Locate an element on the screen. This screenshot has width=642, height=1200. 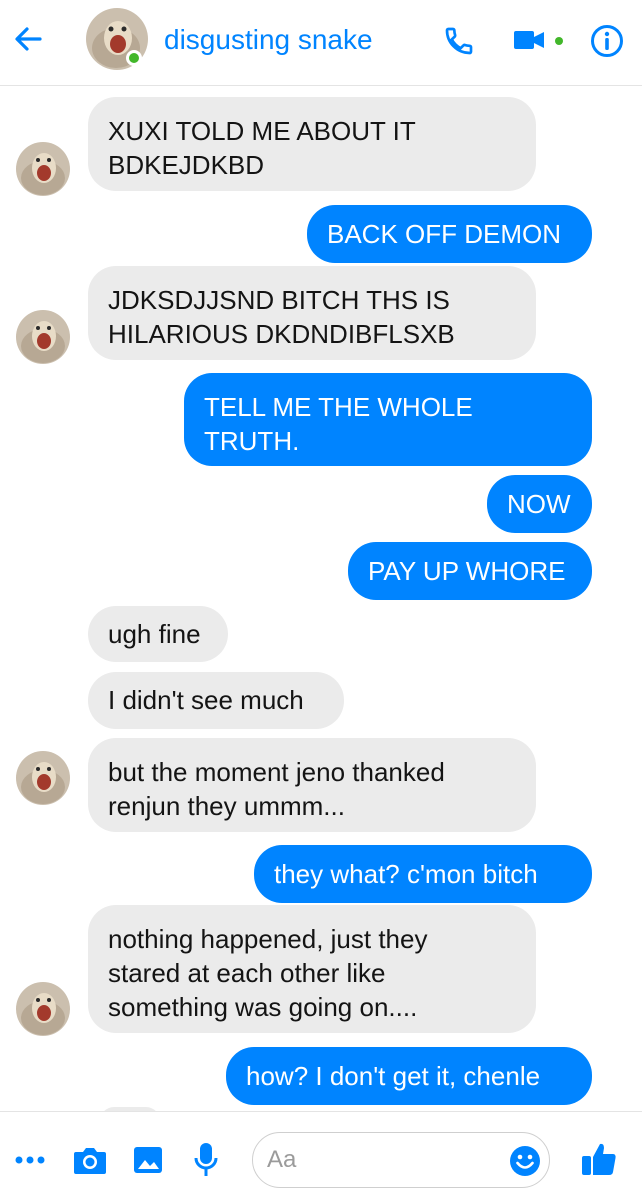
outgoing-message: TELL ME THE WHOLE TRUTH. is located at coordinates (388, 419).